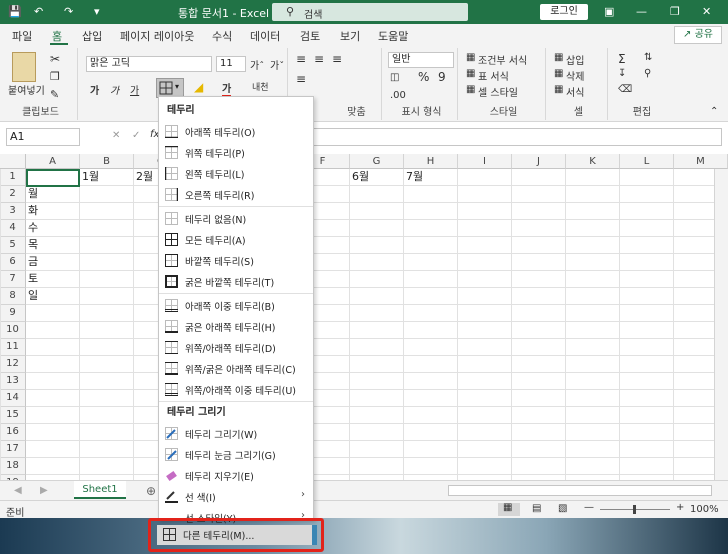  What do you see at coordinates (558, 73) in the screenshot?
I see `delete-cells-icon: ▦` at bounding box center [558, 73].